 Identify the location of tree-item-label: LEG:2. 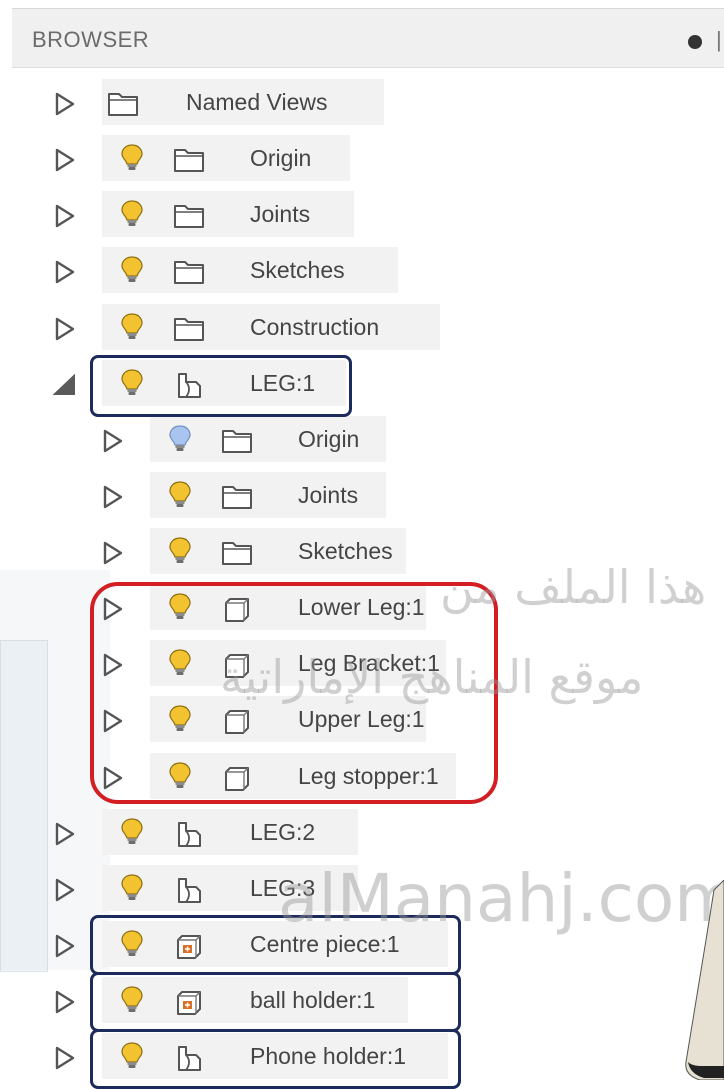
(283, 832).